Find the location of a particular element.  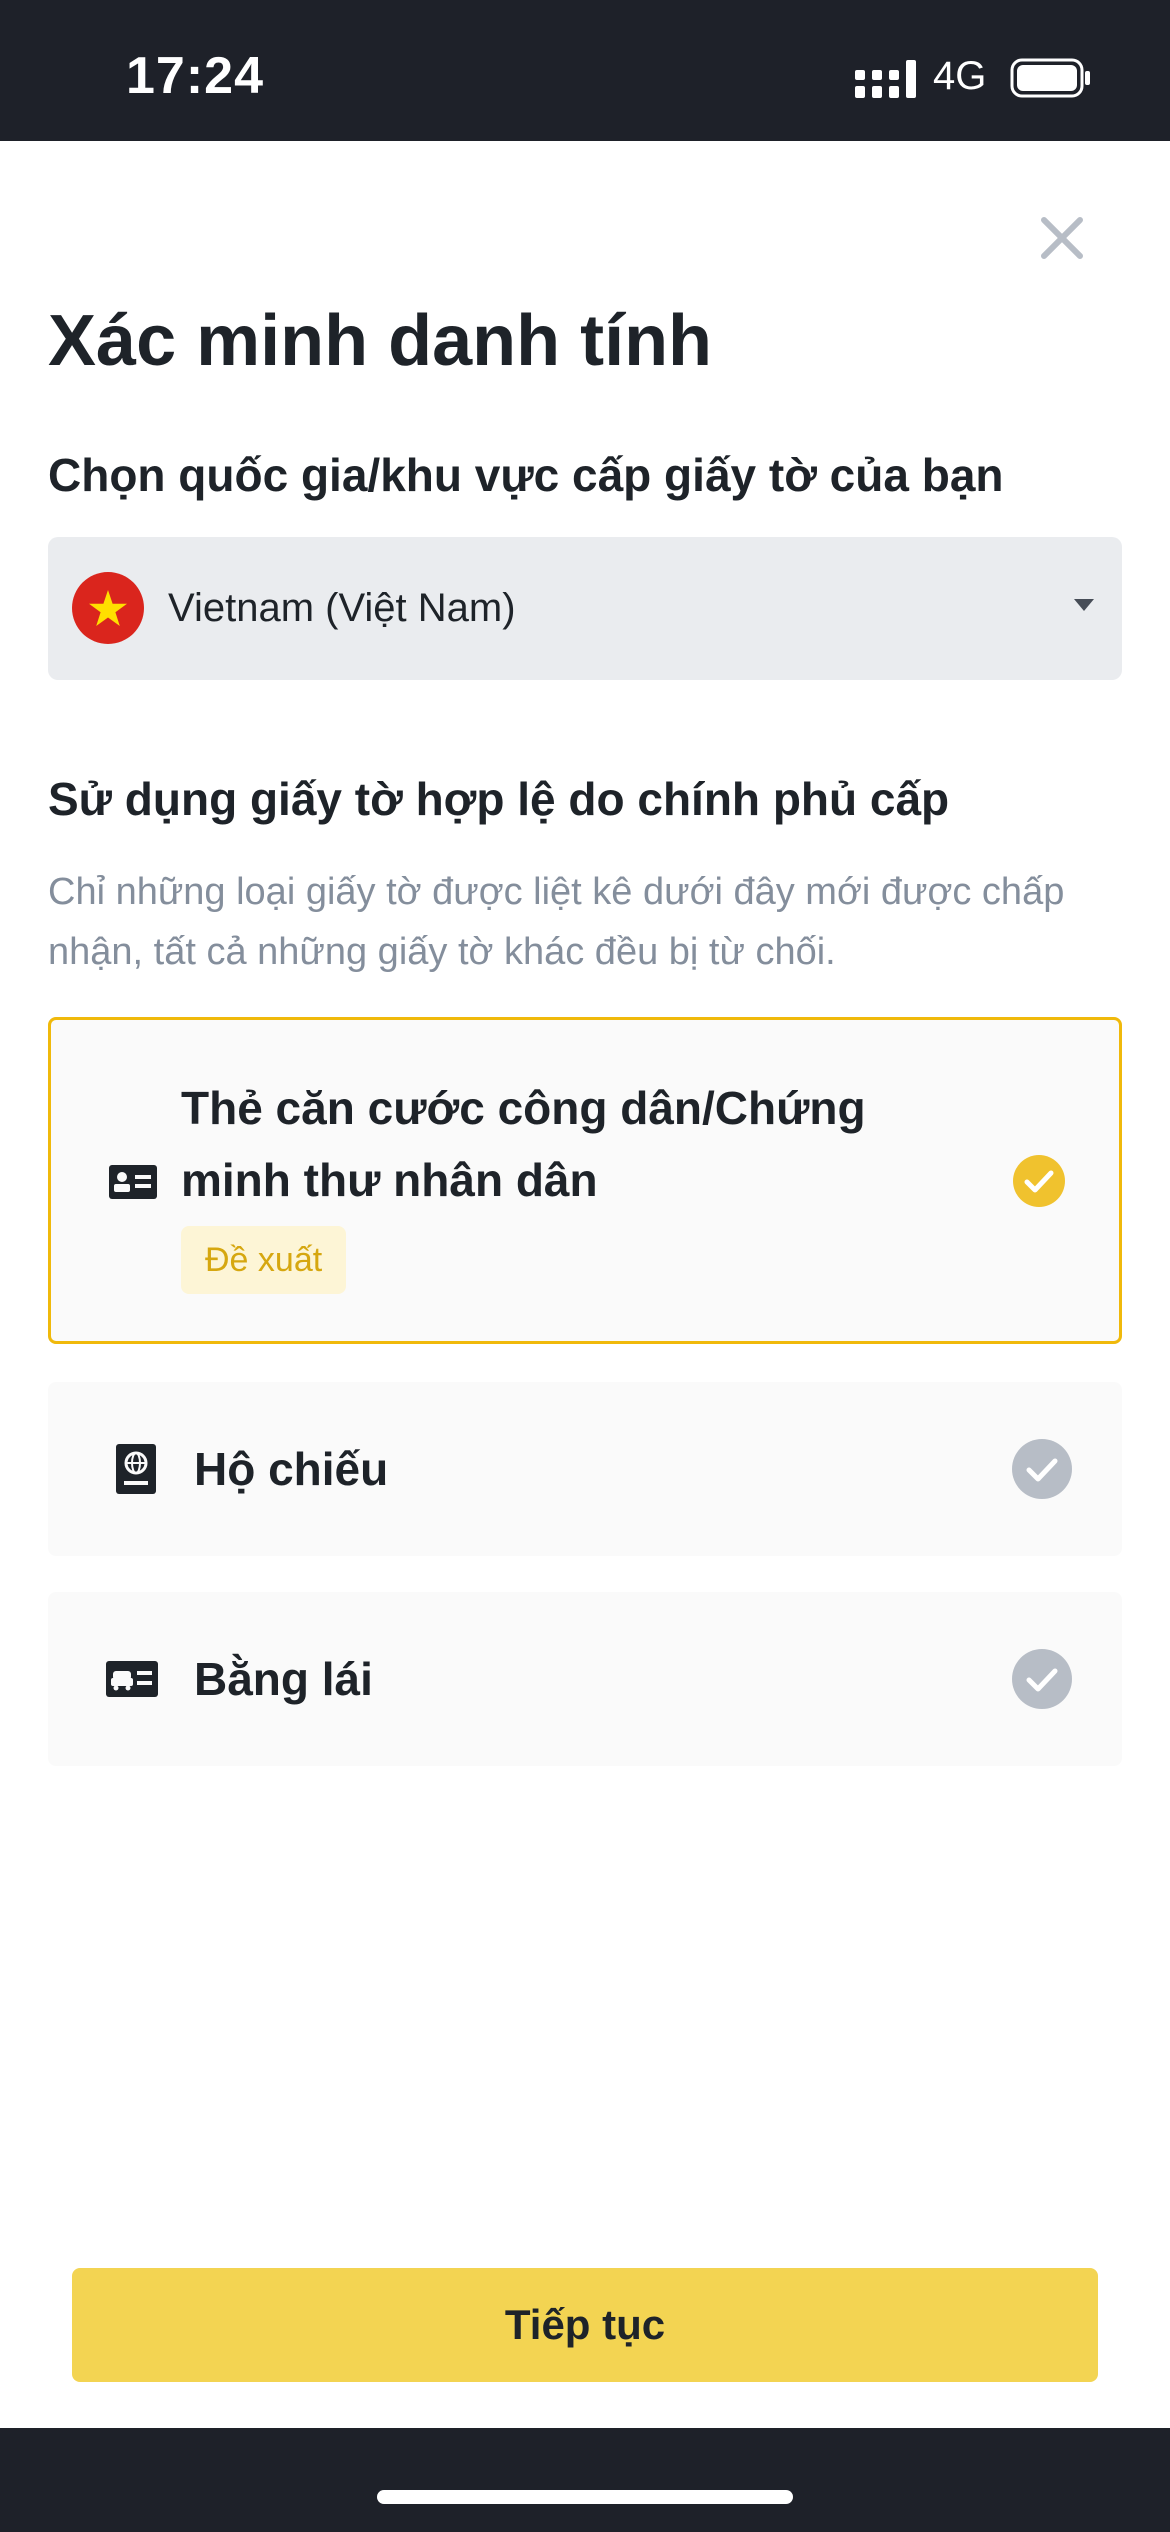

id-card-icon is located at coordinates (133, 1182).